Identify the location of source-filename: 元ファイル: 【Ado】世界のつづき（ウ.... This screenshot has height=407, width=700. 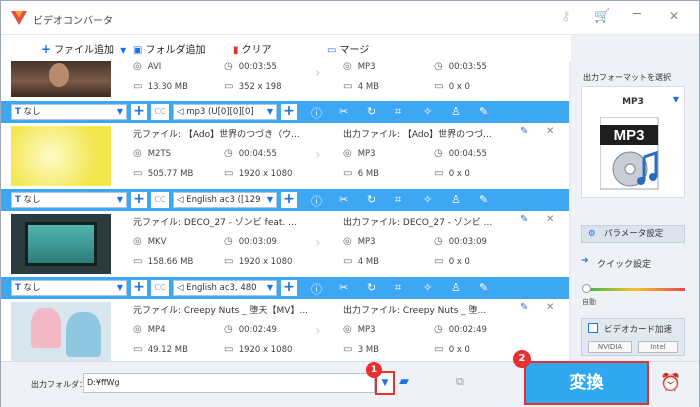
(216, 135).